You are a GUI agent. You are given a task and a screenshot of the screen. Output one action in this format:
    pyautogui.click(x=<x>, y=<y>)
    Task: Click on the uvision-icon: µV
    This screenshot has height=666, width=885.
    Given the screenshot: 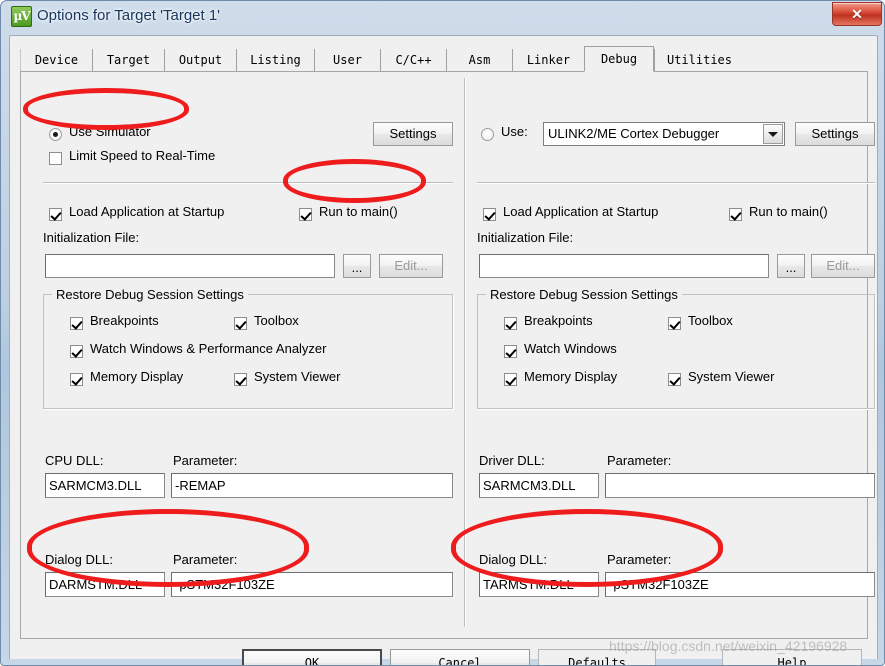 What is the action you would take?
    pyautogui.click(x=21, y=16)
    